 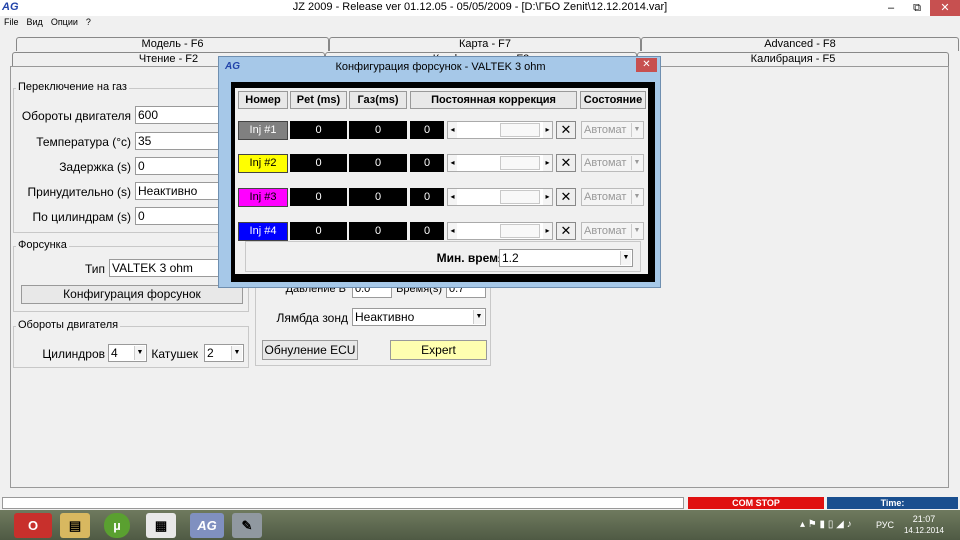 I want to click on temp-field: 35, so click(x=177, y=141).